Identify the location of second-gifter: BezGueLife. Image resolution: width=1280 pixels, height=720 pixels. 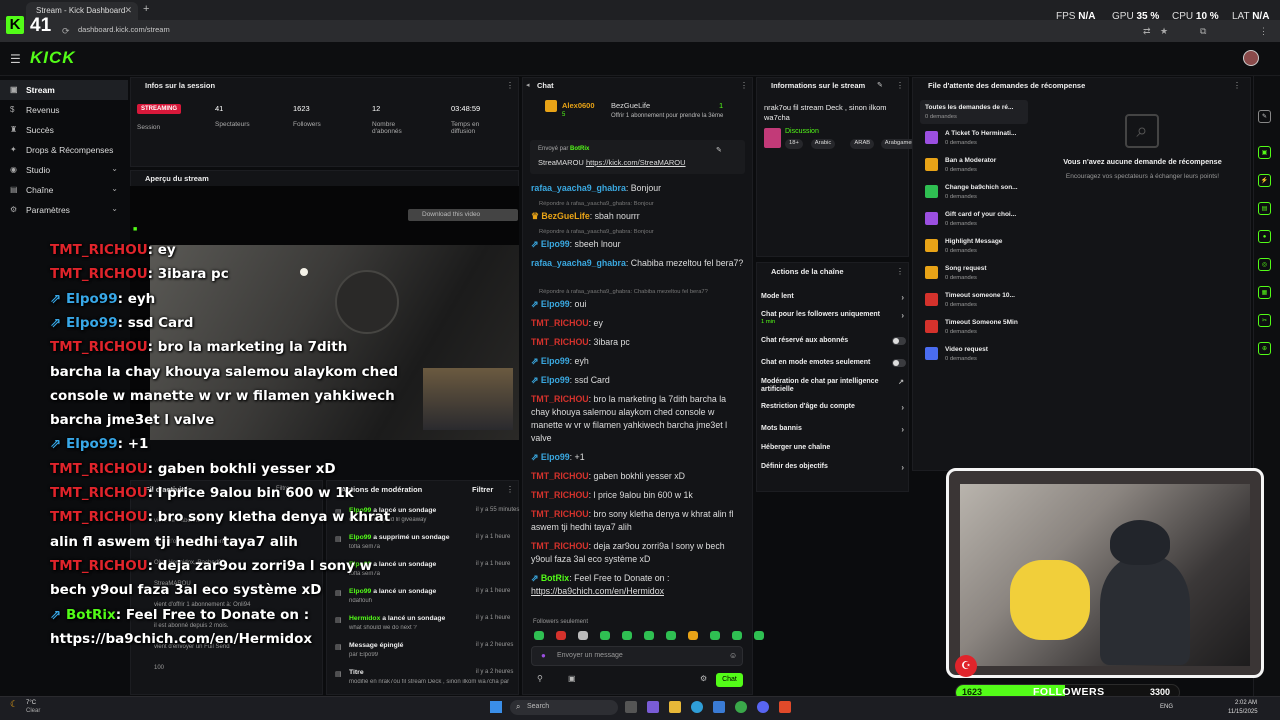
(630, 105).